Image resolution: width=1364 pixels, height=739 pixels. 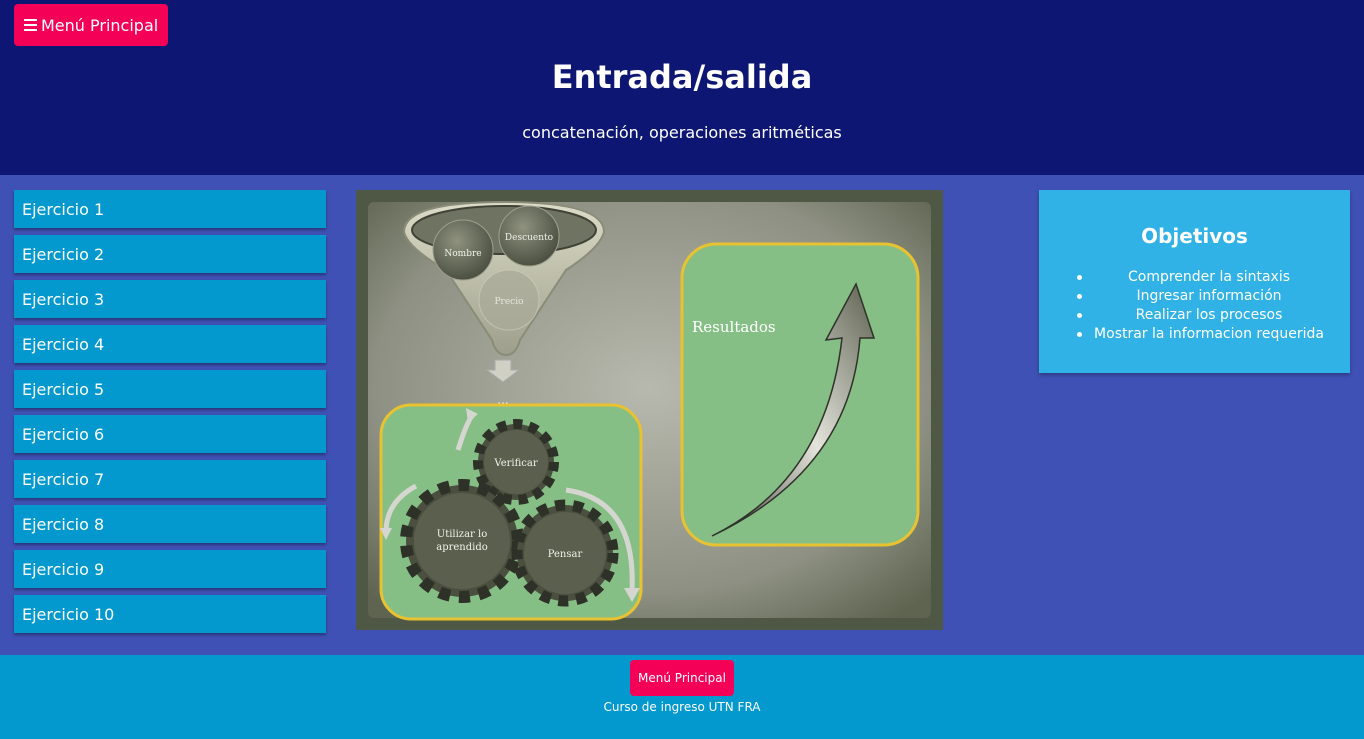 What do you see at coordinates (30, 25) in the screenshot?
I see `hamburger-icon` at bounding box center [30, 25].